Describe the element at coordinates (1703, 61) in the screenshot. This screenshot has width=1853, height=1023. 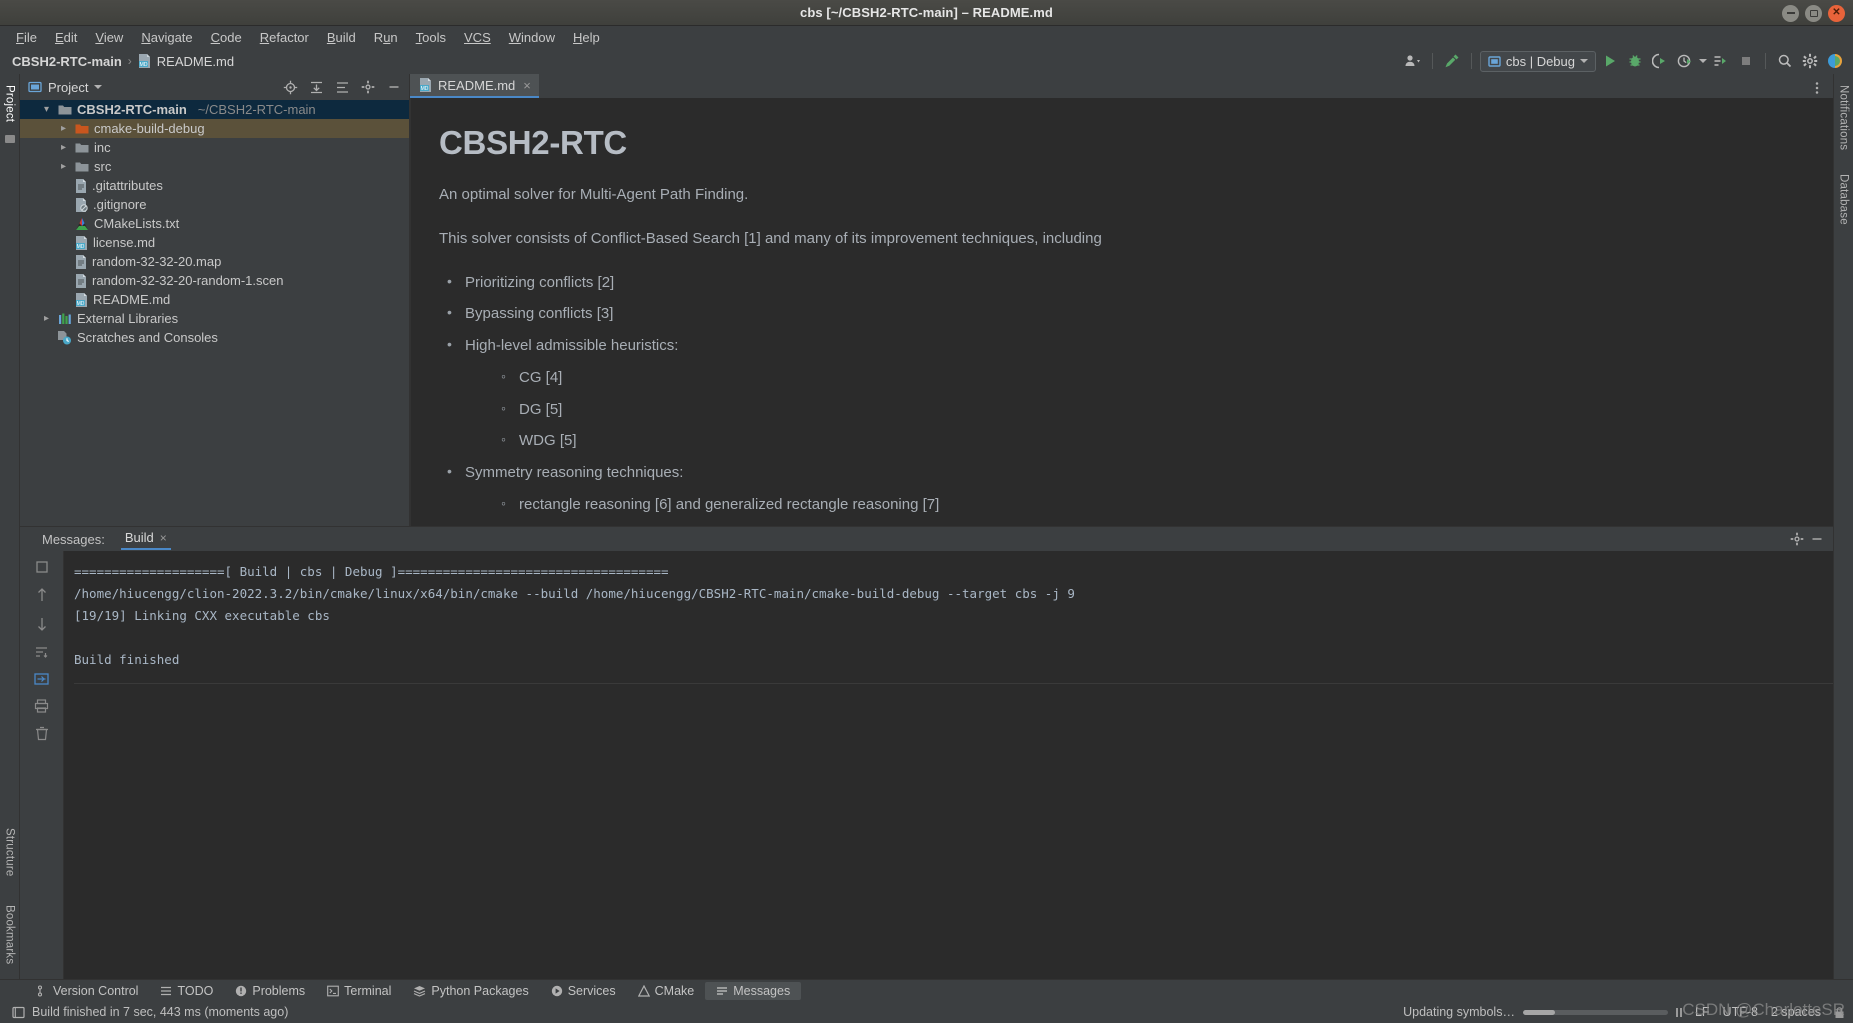
I see `profiler-chevron-down-icon` at that location.